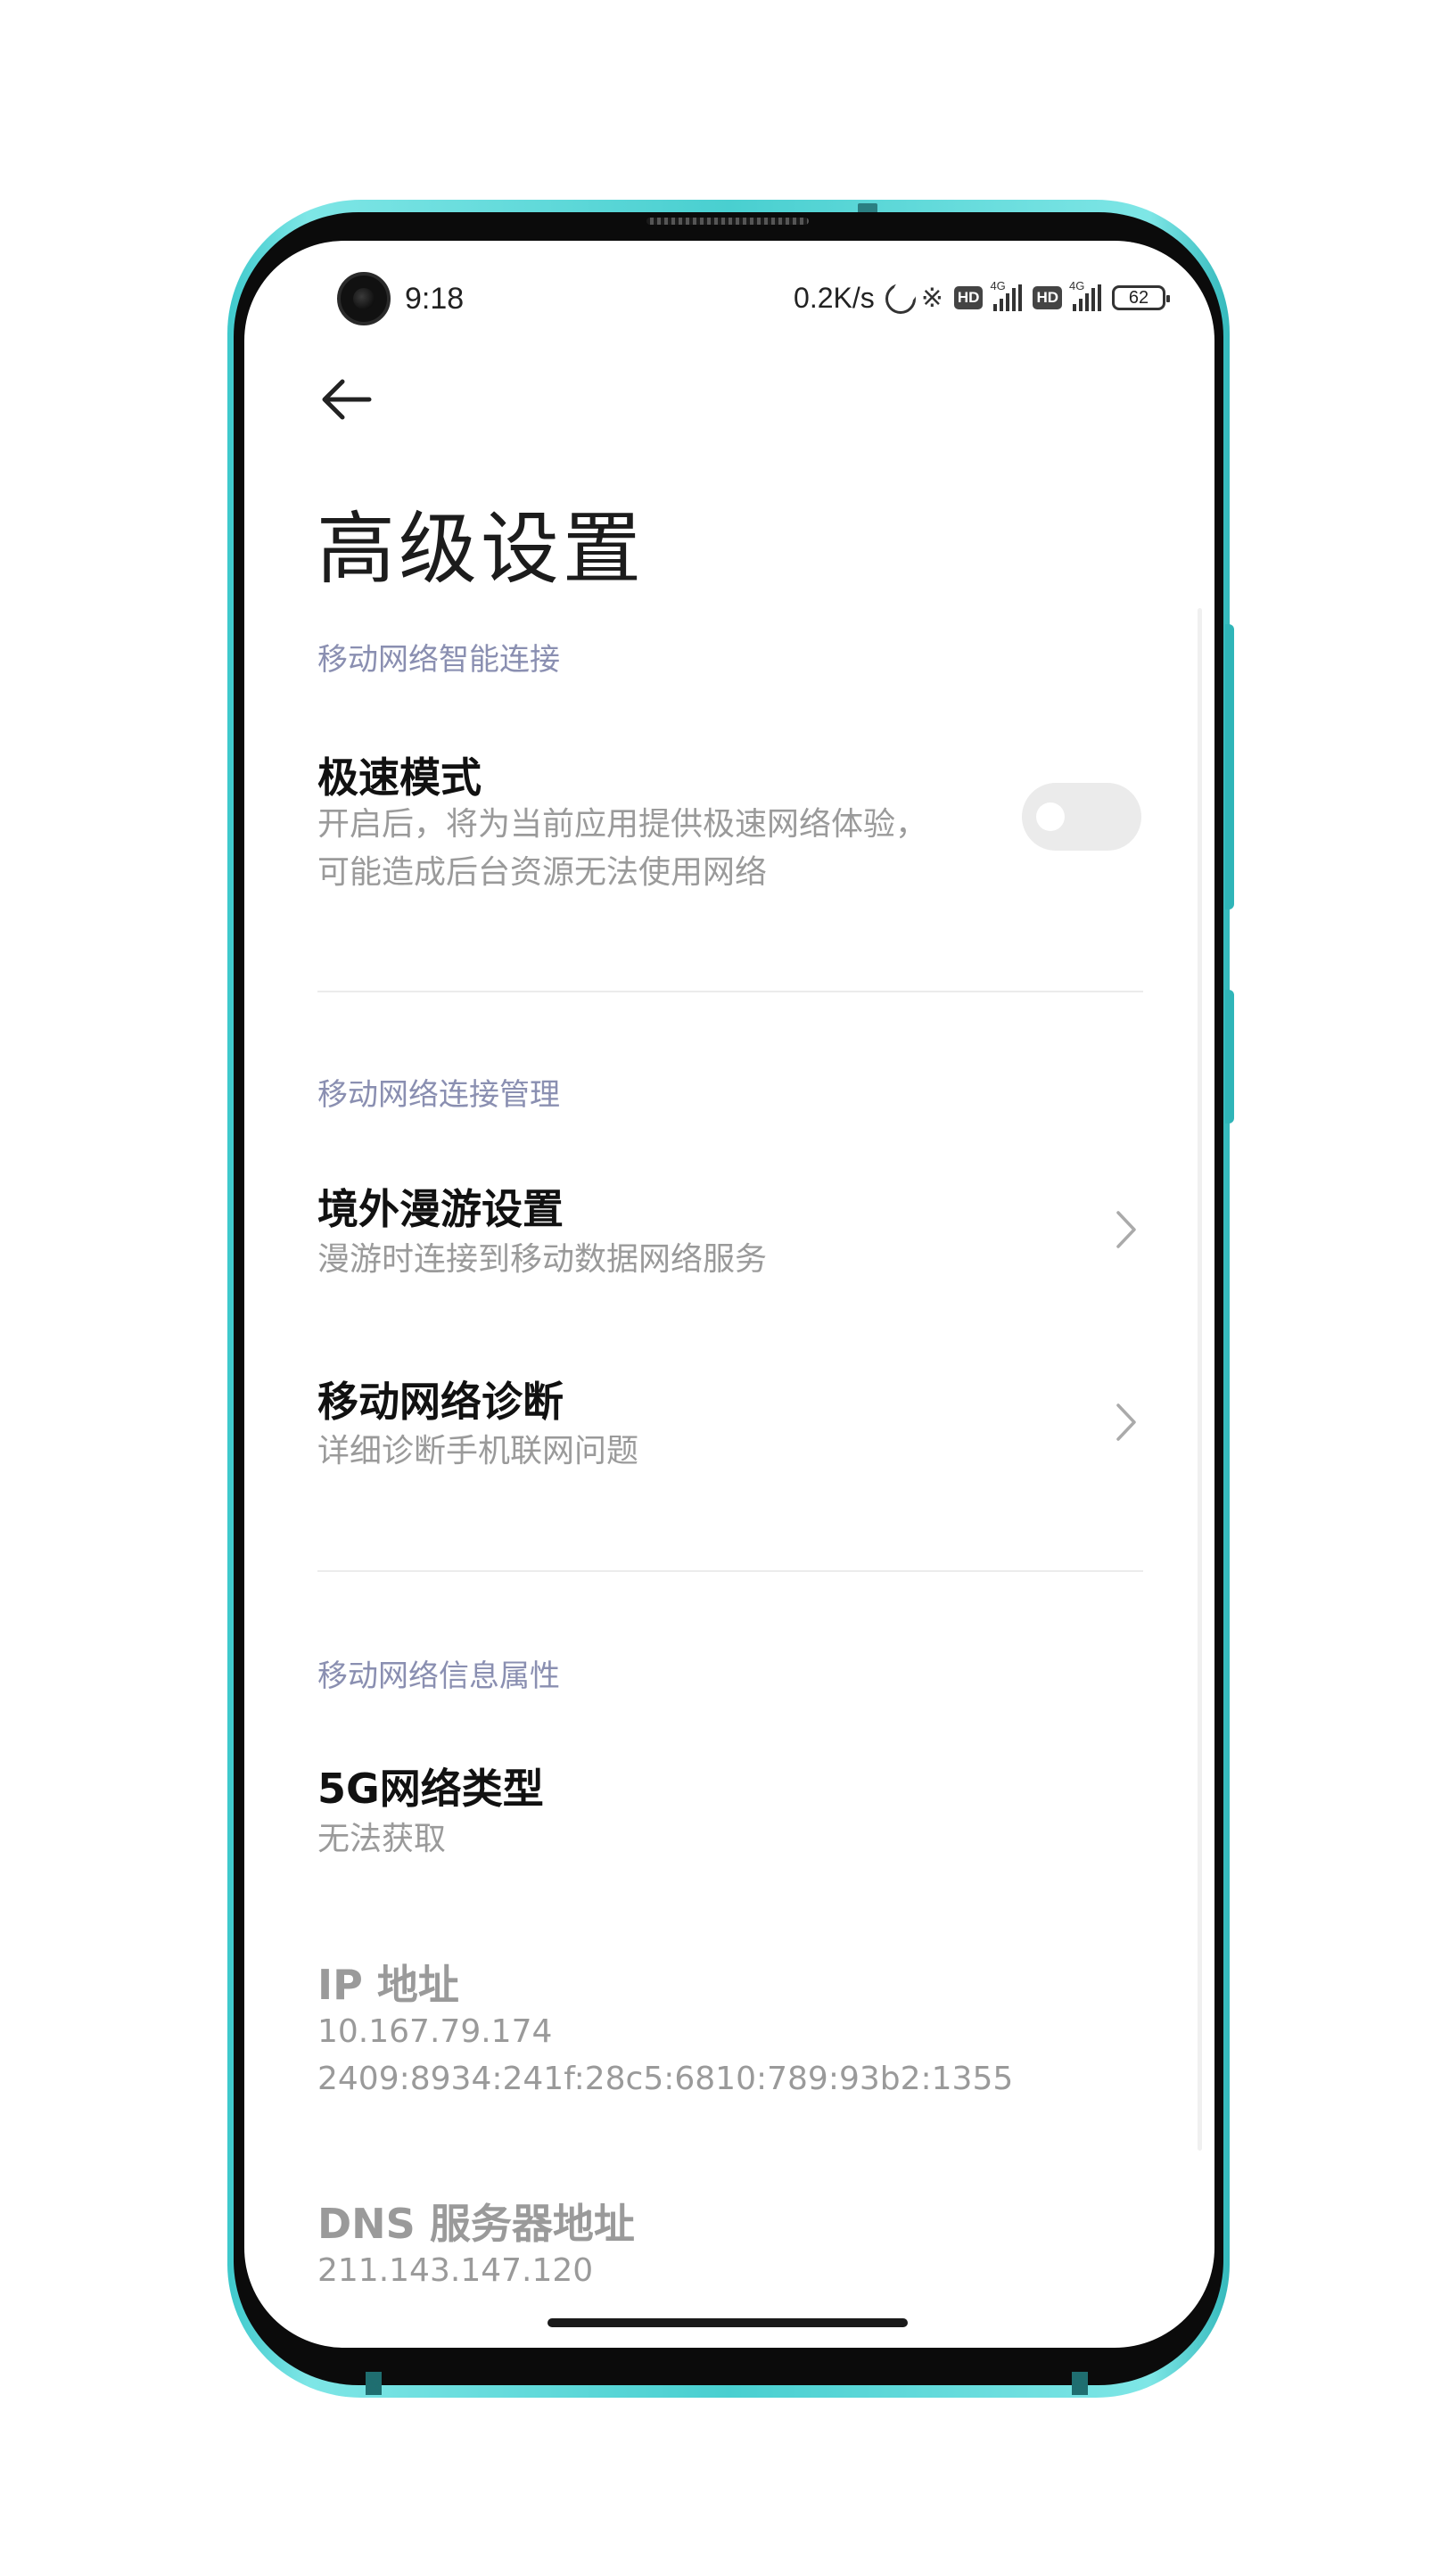 This screenshot has width=1449, height=2576. What do you see at coordinates (542, 1259) in the screenshot?
I see `item-subtitle: 漫游时连接到移动数据网络服务` at bounding box center [542, 1259].